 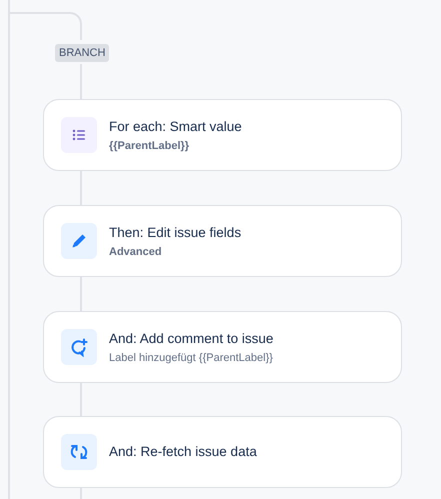 What do you see at coordinates (82, 53) in the screenshot?
I see `branch-label: BRANCH` at bounding box center [82, 53].